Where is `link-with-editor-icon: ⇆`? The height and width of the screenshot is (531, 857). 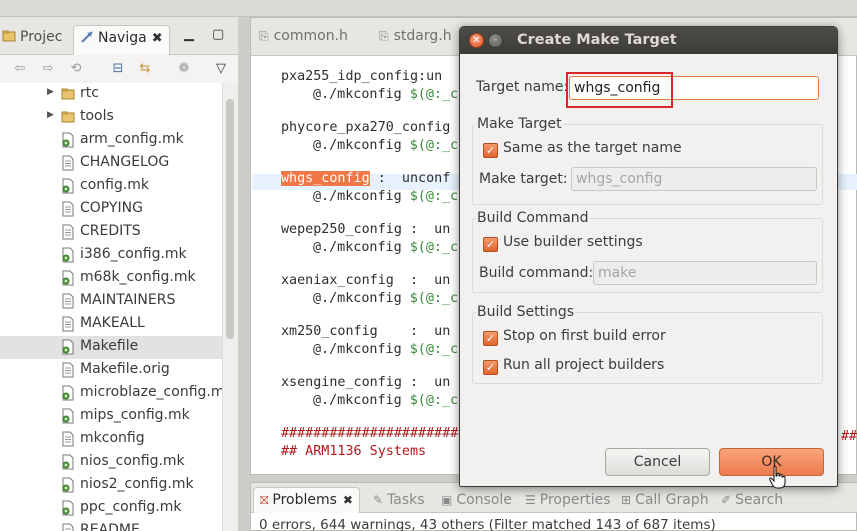
link-with-editor-icon: ⇆ is located at coordinates (145, 69).